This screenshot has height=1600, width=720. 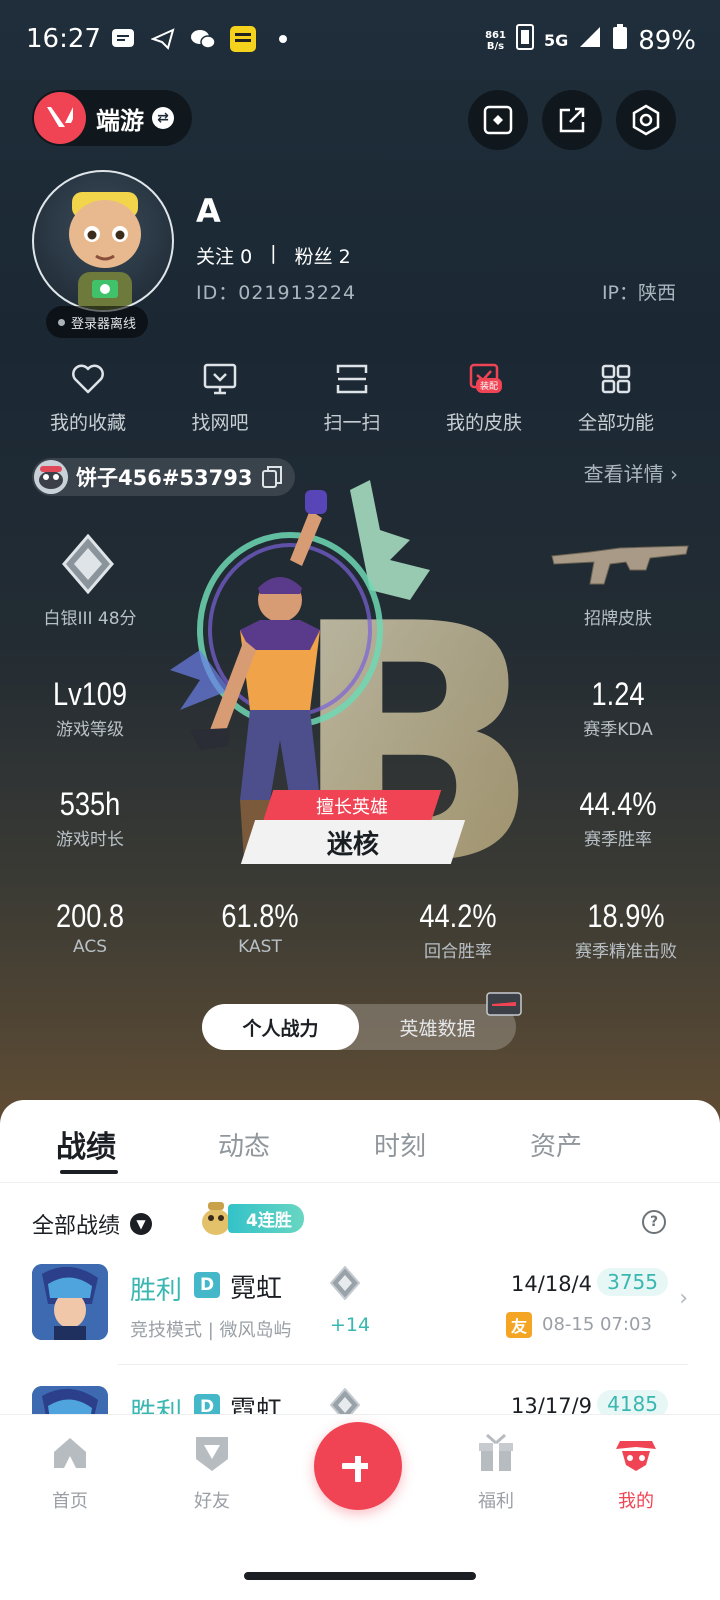 I want to click on match-mode: 竞技模式 | 微风岛屿, so click(x=211, y=1330).